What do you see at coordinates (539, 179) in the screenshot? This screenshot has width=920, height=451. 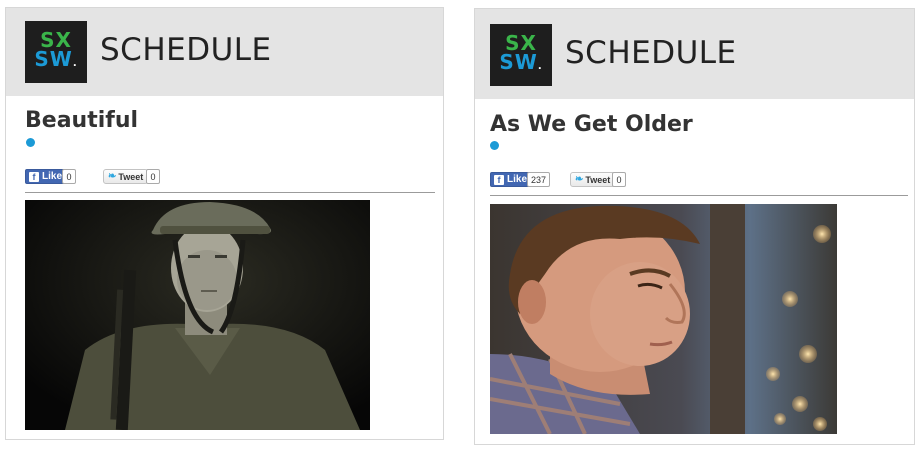 I see `like-count: 237` at bounding box center [539, 179].